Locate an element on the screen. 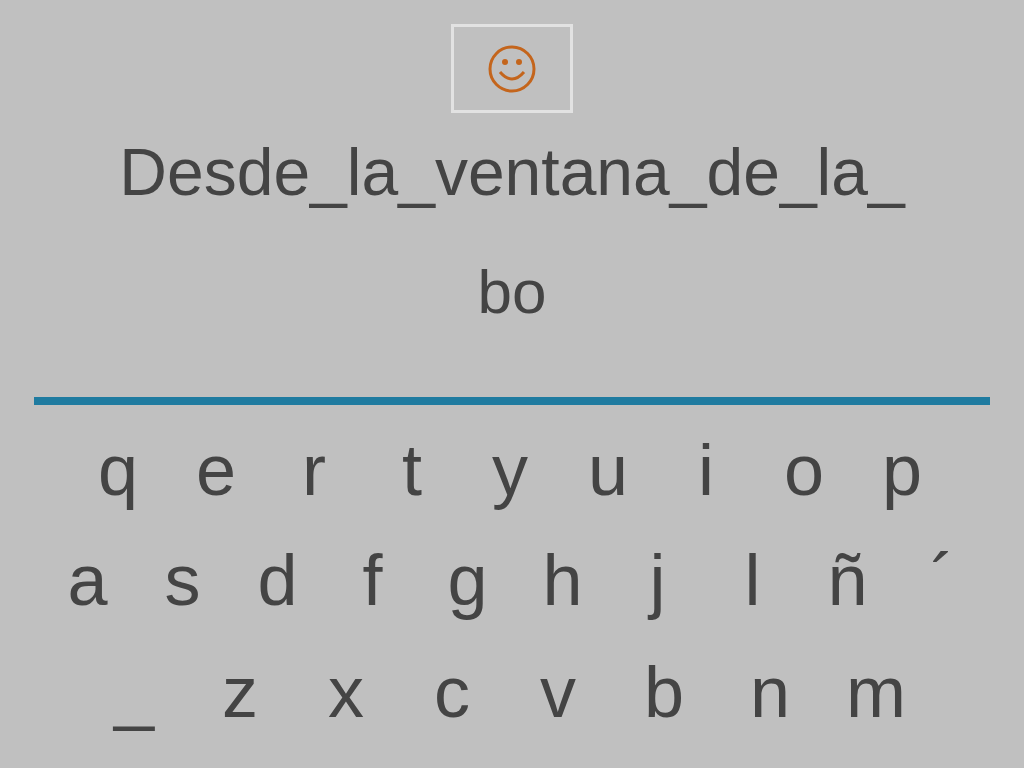 Image resolution: width=1024 pixels, height=768 pixels. letter-key: ´ is located at coordinates (942, 580).